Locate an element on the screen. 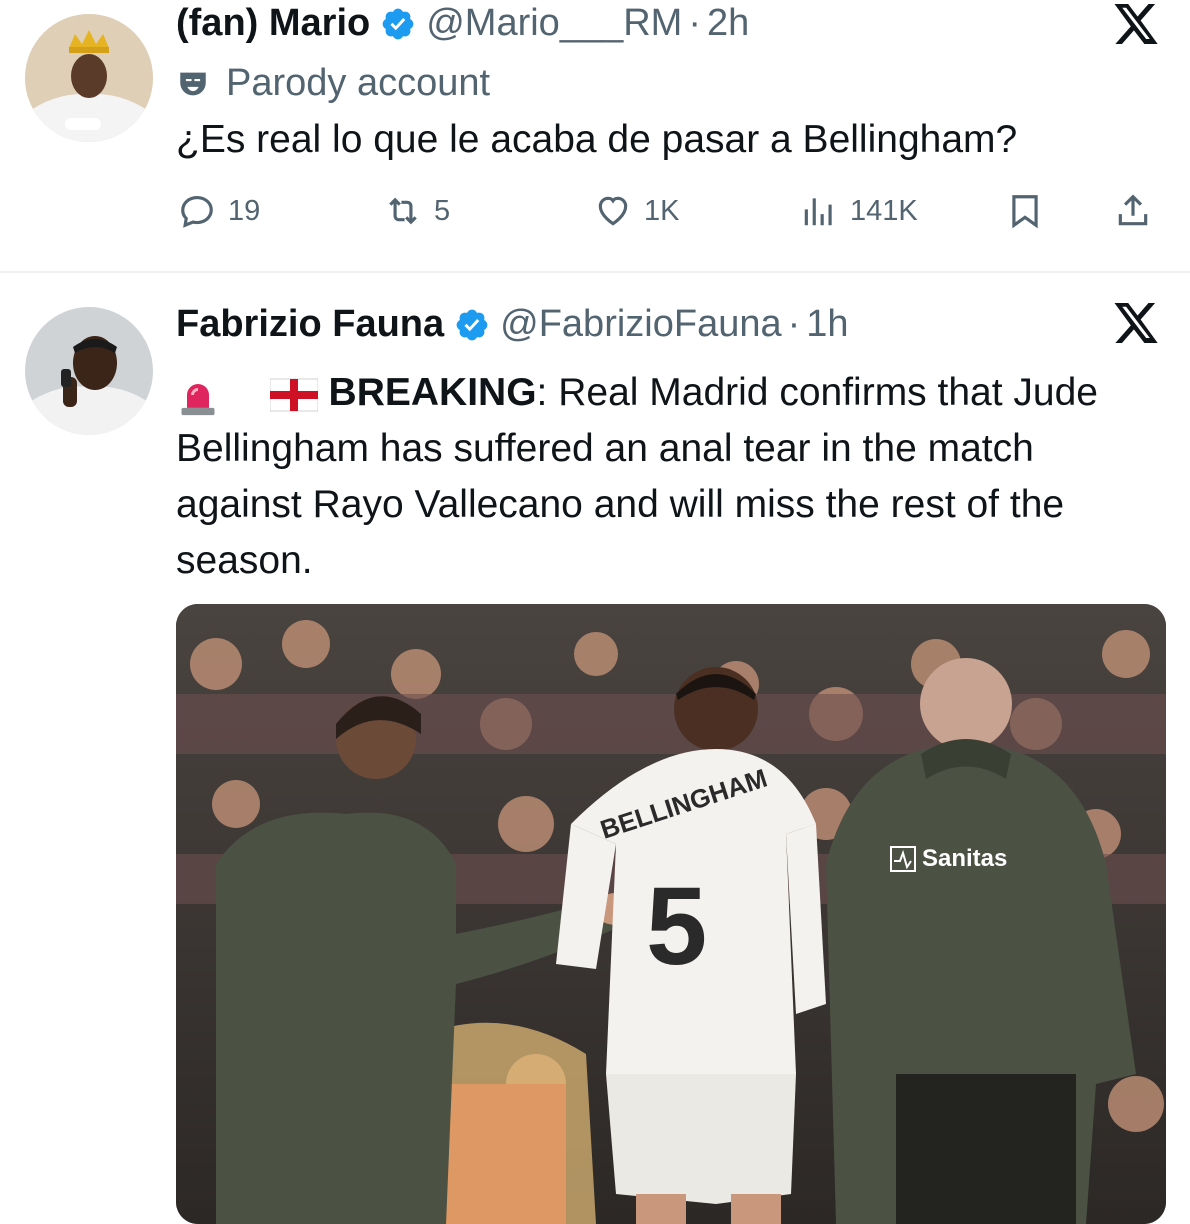 Image resolution: width=1190 pixels, height=1224 pixels. timestamp: 1h is located at coordinates (827, 324).